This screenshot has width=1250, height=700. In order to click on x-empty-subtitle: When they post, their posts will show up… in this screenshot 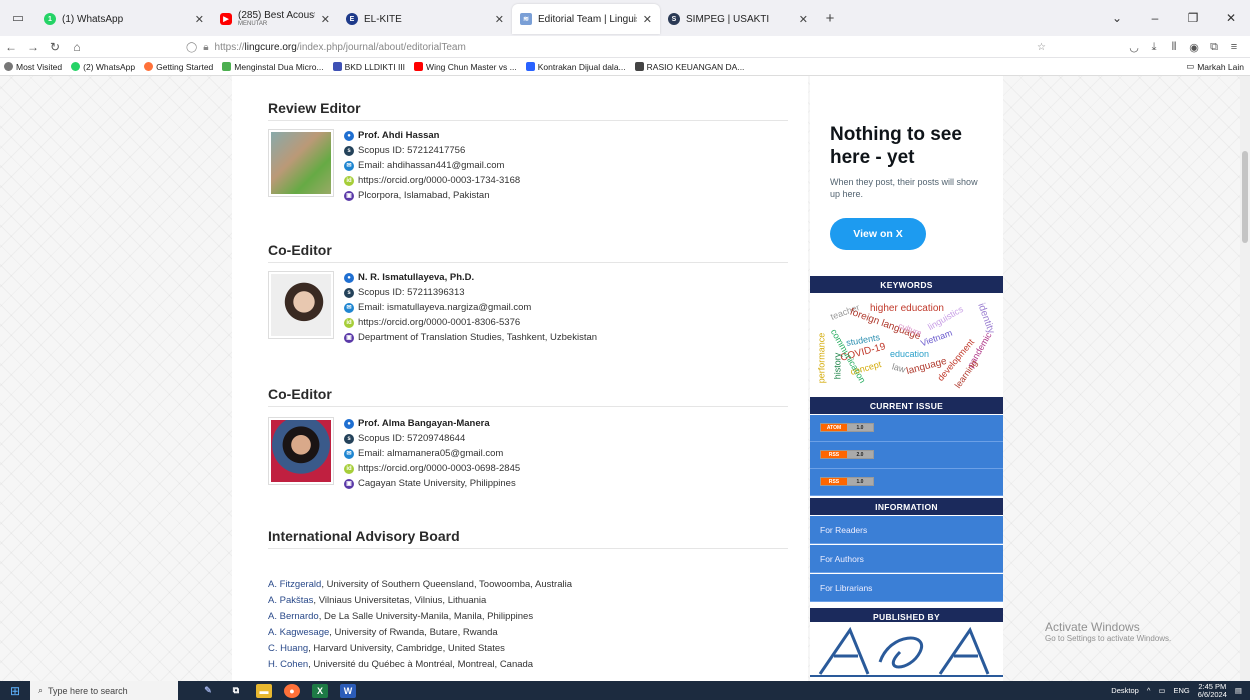, I will do `click(904, 188)`.